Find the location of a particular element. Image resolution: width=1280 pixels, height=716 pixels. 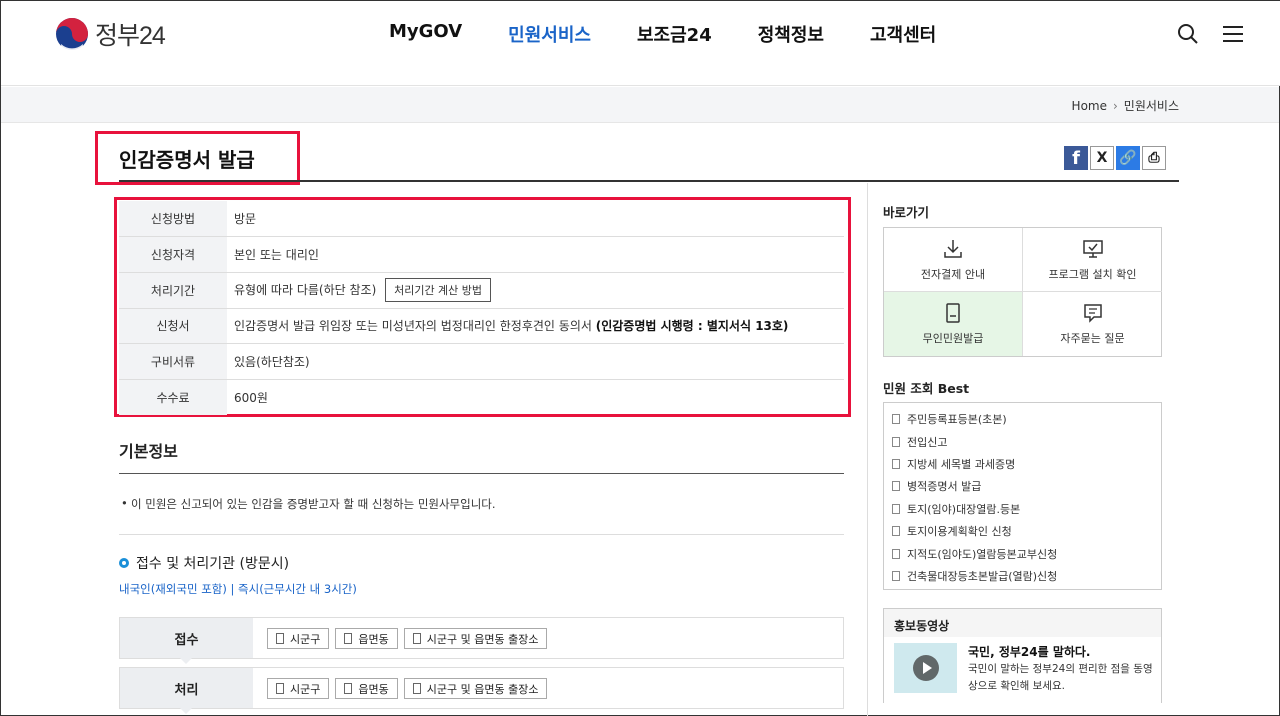

promo-headline: 국민, 정부24를 말하다. is located at coordinates (1029, 651).